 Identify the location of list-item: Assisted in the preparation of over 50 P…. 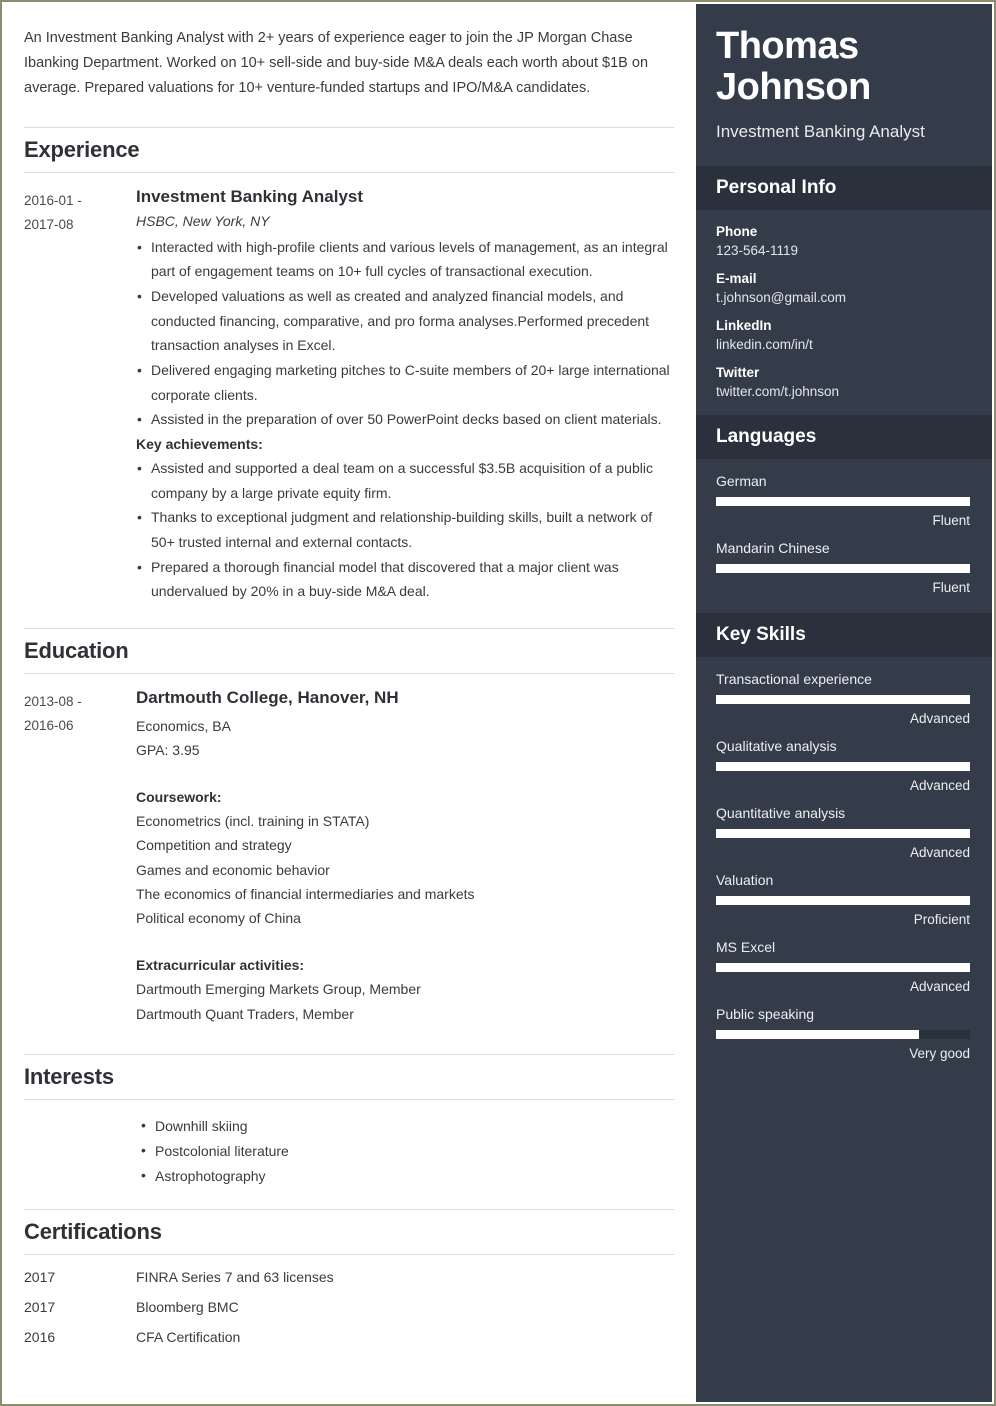
(405, 419).